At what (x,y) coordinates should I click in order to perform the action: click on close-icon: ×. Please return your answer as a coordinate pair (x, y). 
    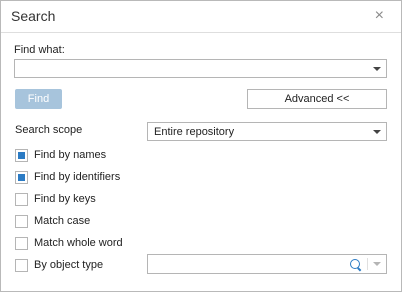
    Looking at the image, I should click on (379, 16).